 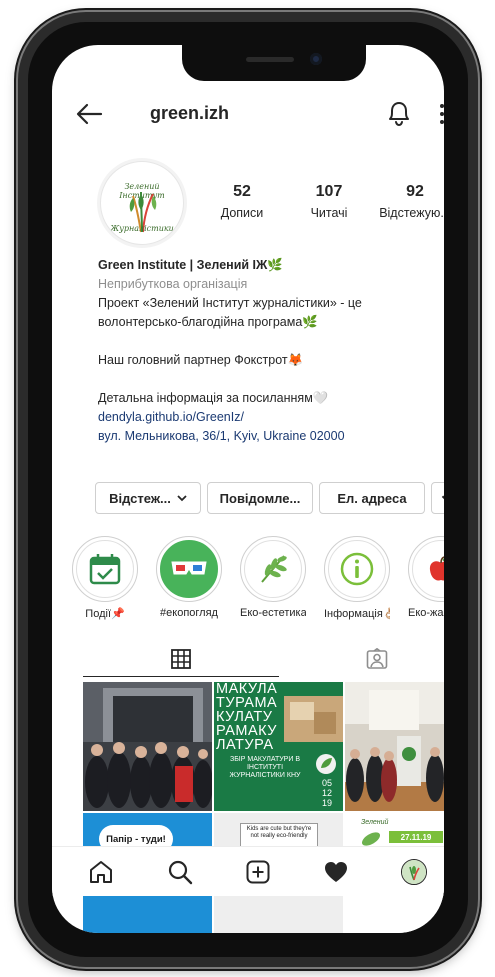 I want to click on tagged-person-icon, so click(x=377, y=658).